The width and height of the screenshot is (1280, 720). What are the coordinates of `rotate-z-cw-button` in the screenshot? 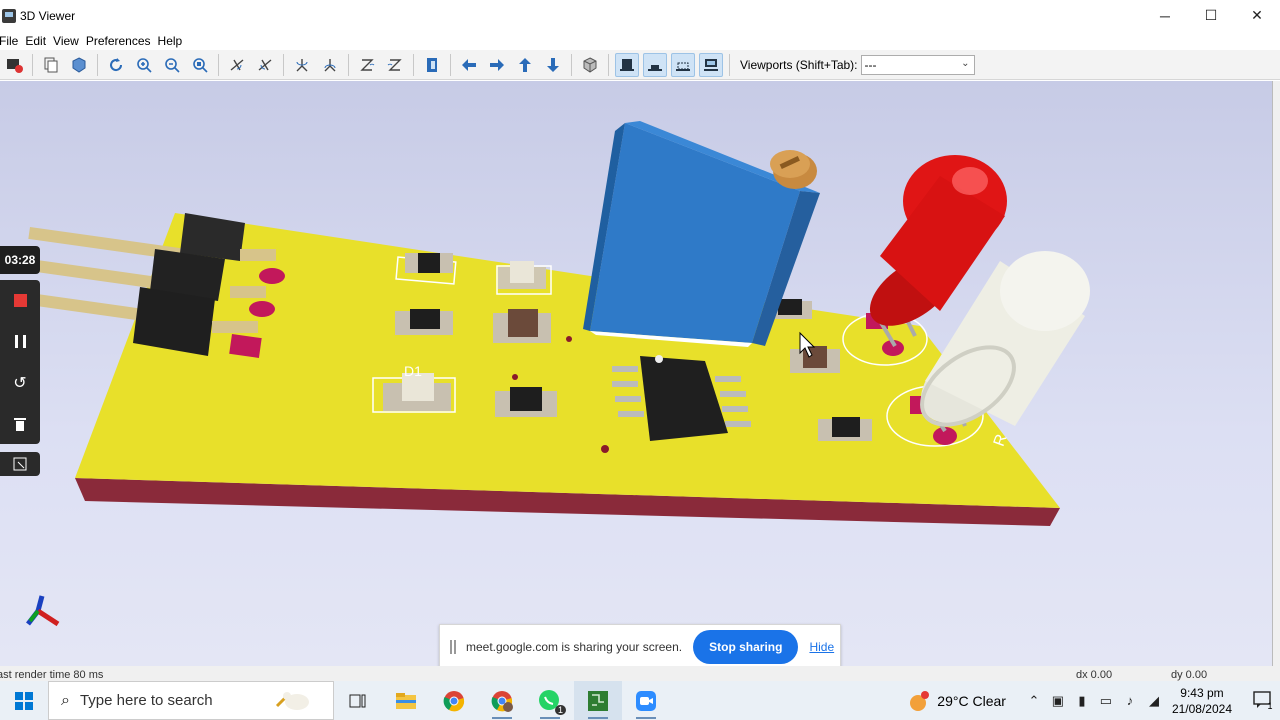 It's located at (367, 65).